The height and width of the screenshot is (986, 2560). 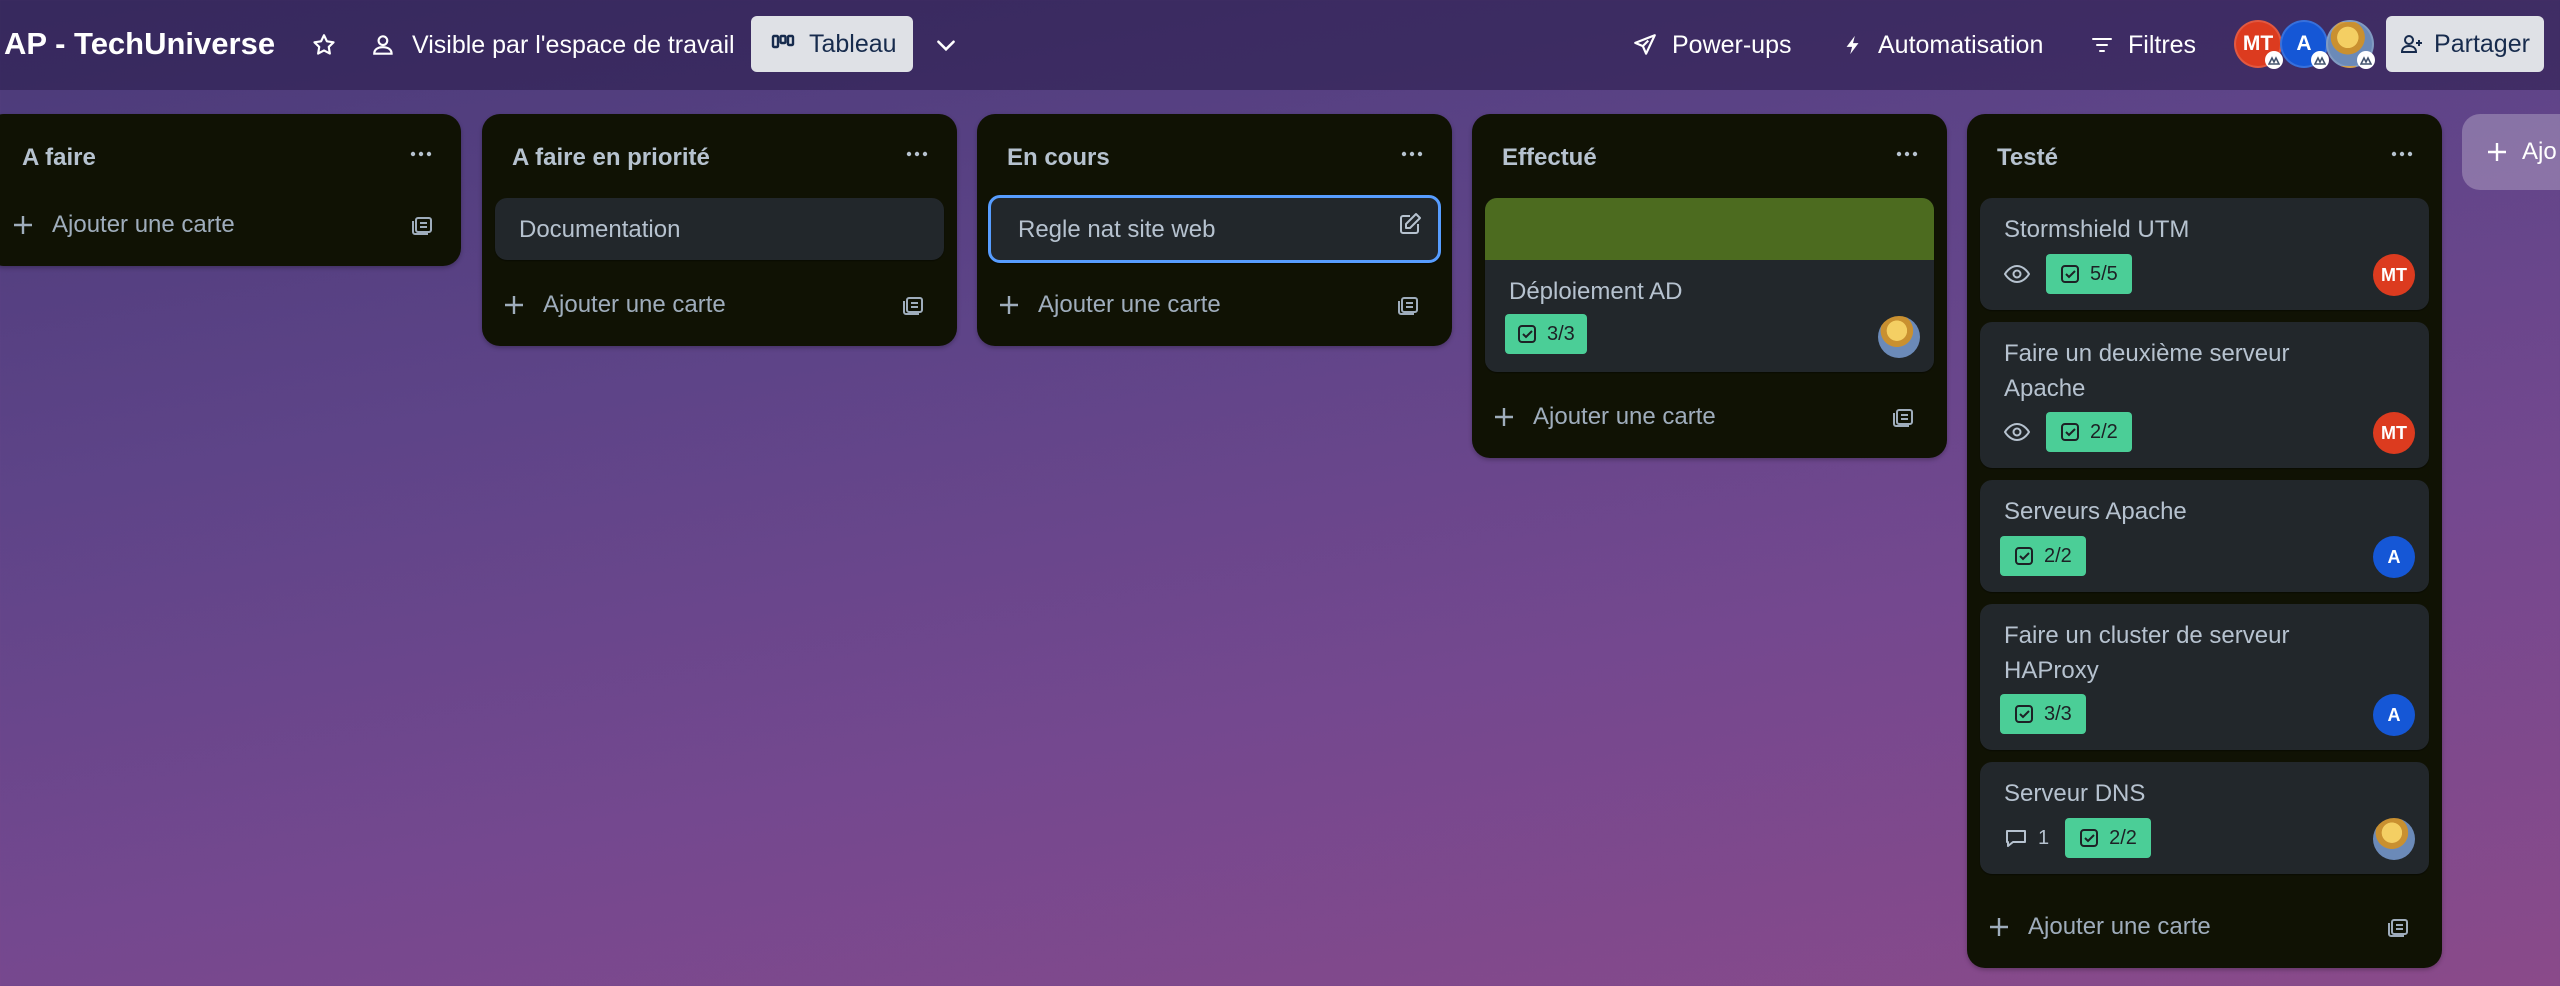 I want to click on card: Regle nat site web, so click(x=1214, y=229).